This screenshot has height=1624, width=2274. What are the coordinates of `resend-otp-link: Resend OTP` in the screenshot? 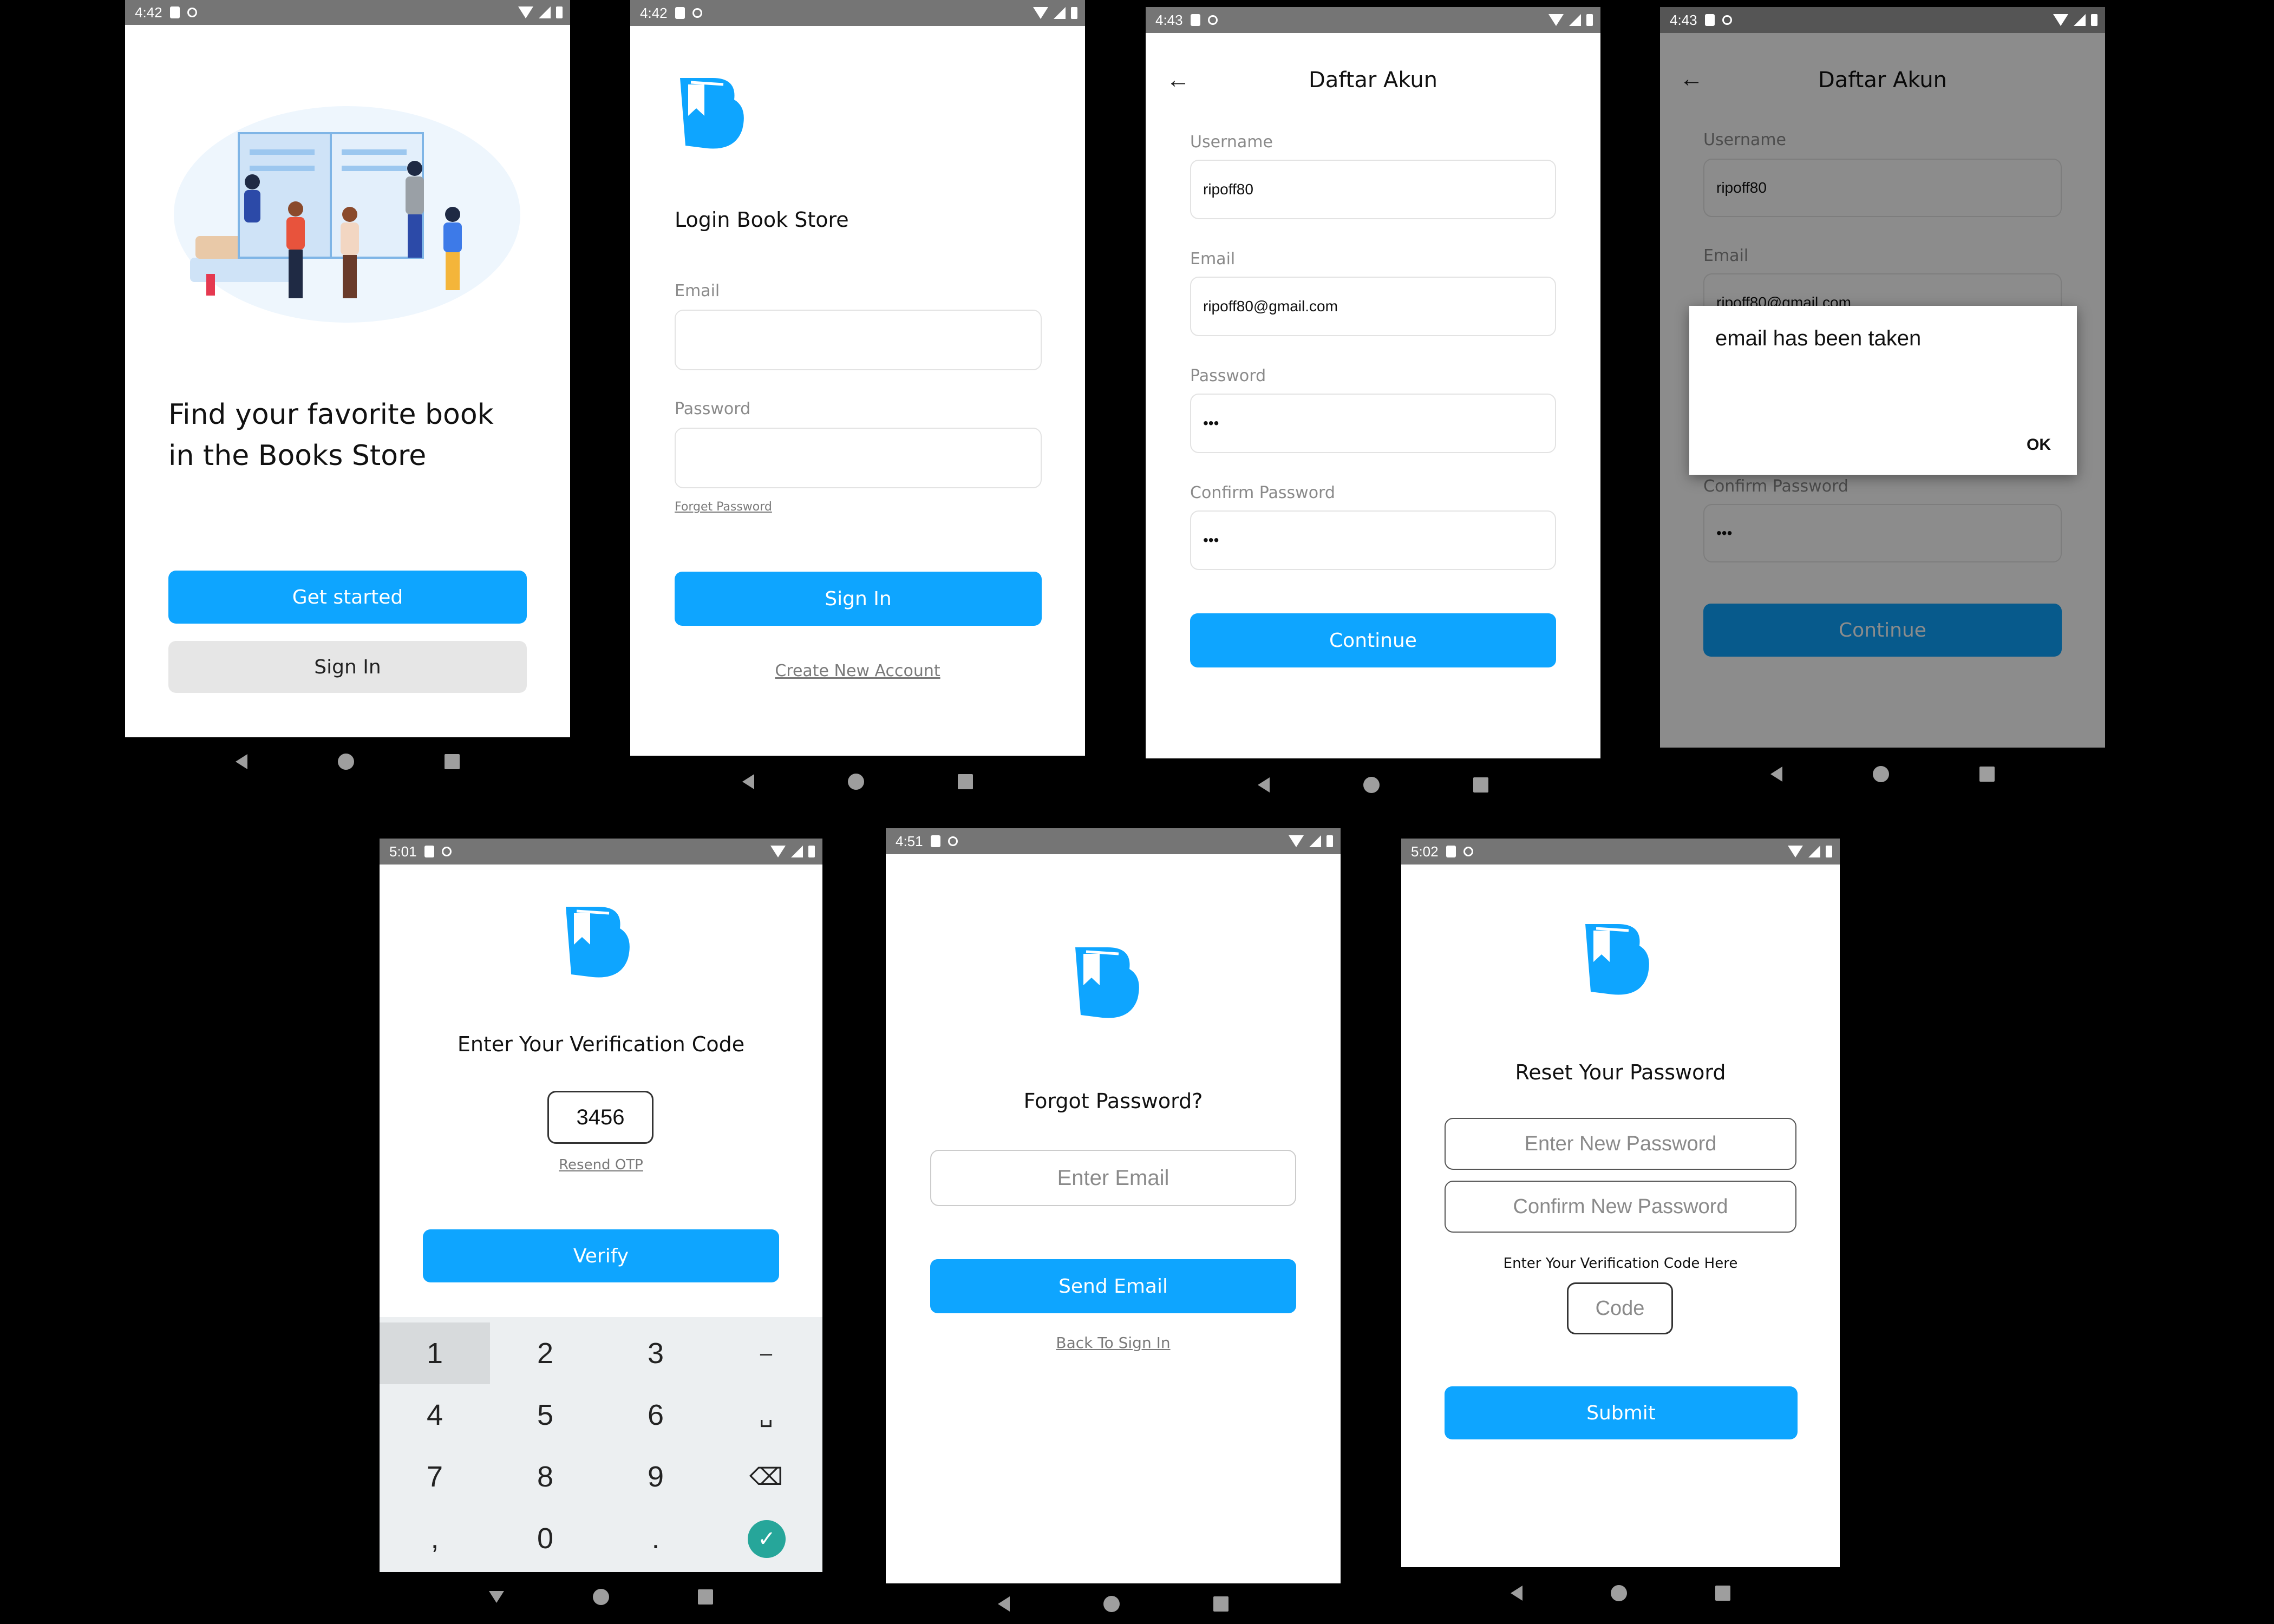 It's located at (601, 1165).